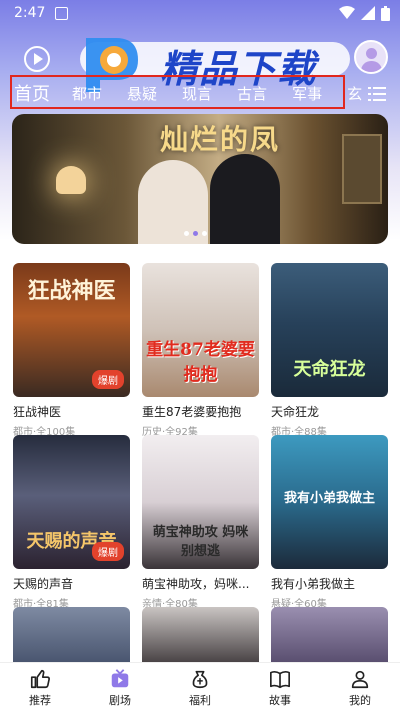 This screenshot has height=712, width=400. What do you see at coordinates (142, 93) in the screenshot?
I see `tab-suspense: 悬疑` at bounding box center [142, 93].